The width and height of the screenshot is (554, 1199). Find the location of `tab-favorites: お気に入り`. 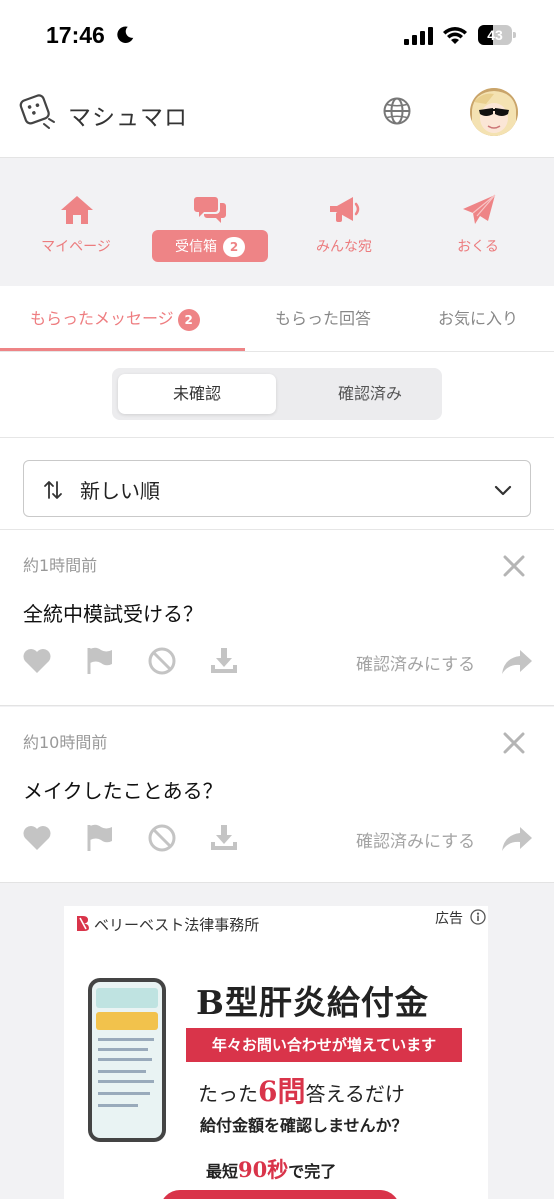

tab-favorites: お気に入り is located at coordinates (478, 319).